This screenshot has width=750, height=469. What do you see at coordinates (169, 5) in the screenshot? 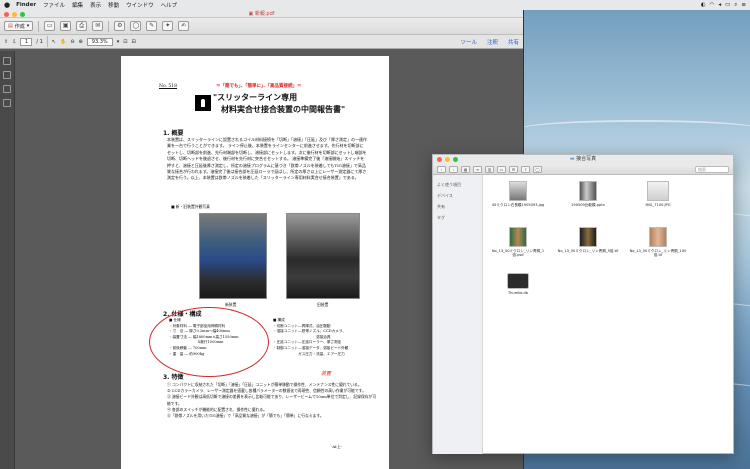
I see `menu-help: ヘルプ` at bounding box center [169, 5].